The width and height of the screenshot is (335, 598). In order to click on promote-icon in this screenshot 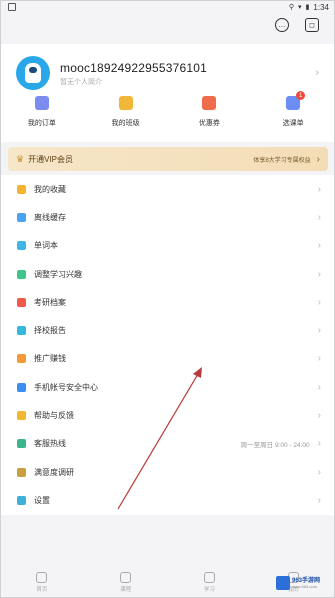, I will do `click(21, 359)`.